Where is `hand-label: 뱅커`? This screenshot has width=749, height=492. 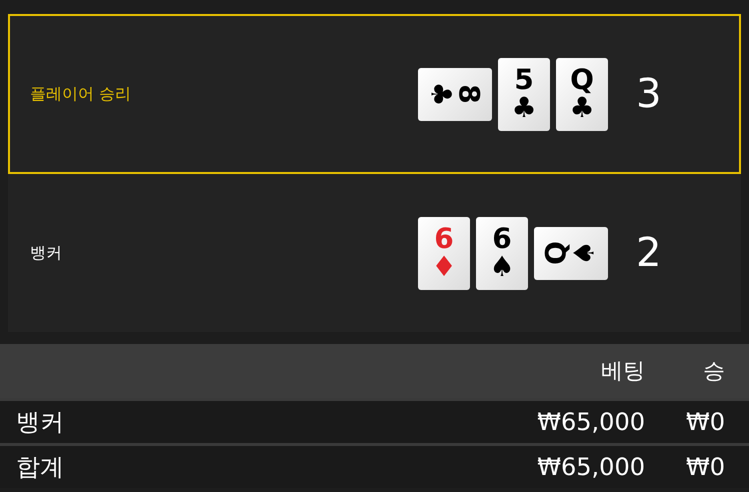 hand-label: 뱅커 is located at coordinates (46, 253).